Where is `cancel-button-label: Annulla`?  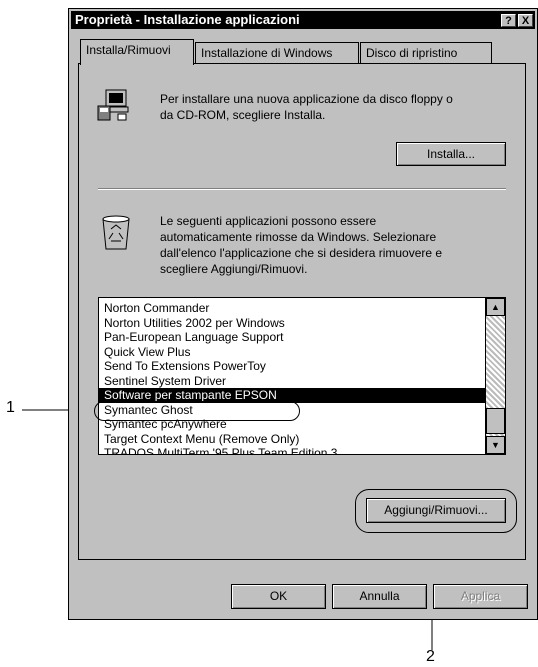 cancel-button-label: Annulla is located at coordinates (379, 596).